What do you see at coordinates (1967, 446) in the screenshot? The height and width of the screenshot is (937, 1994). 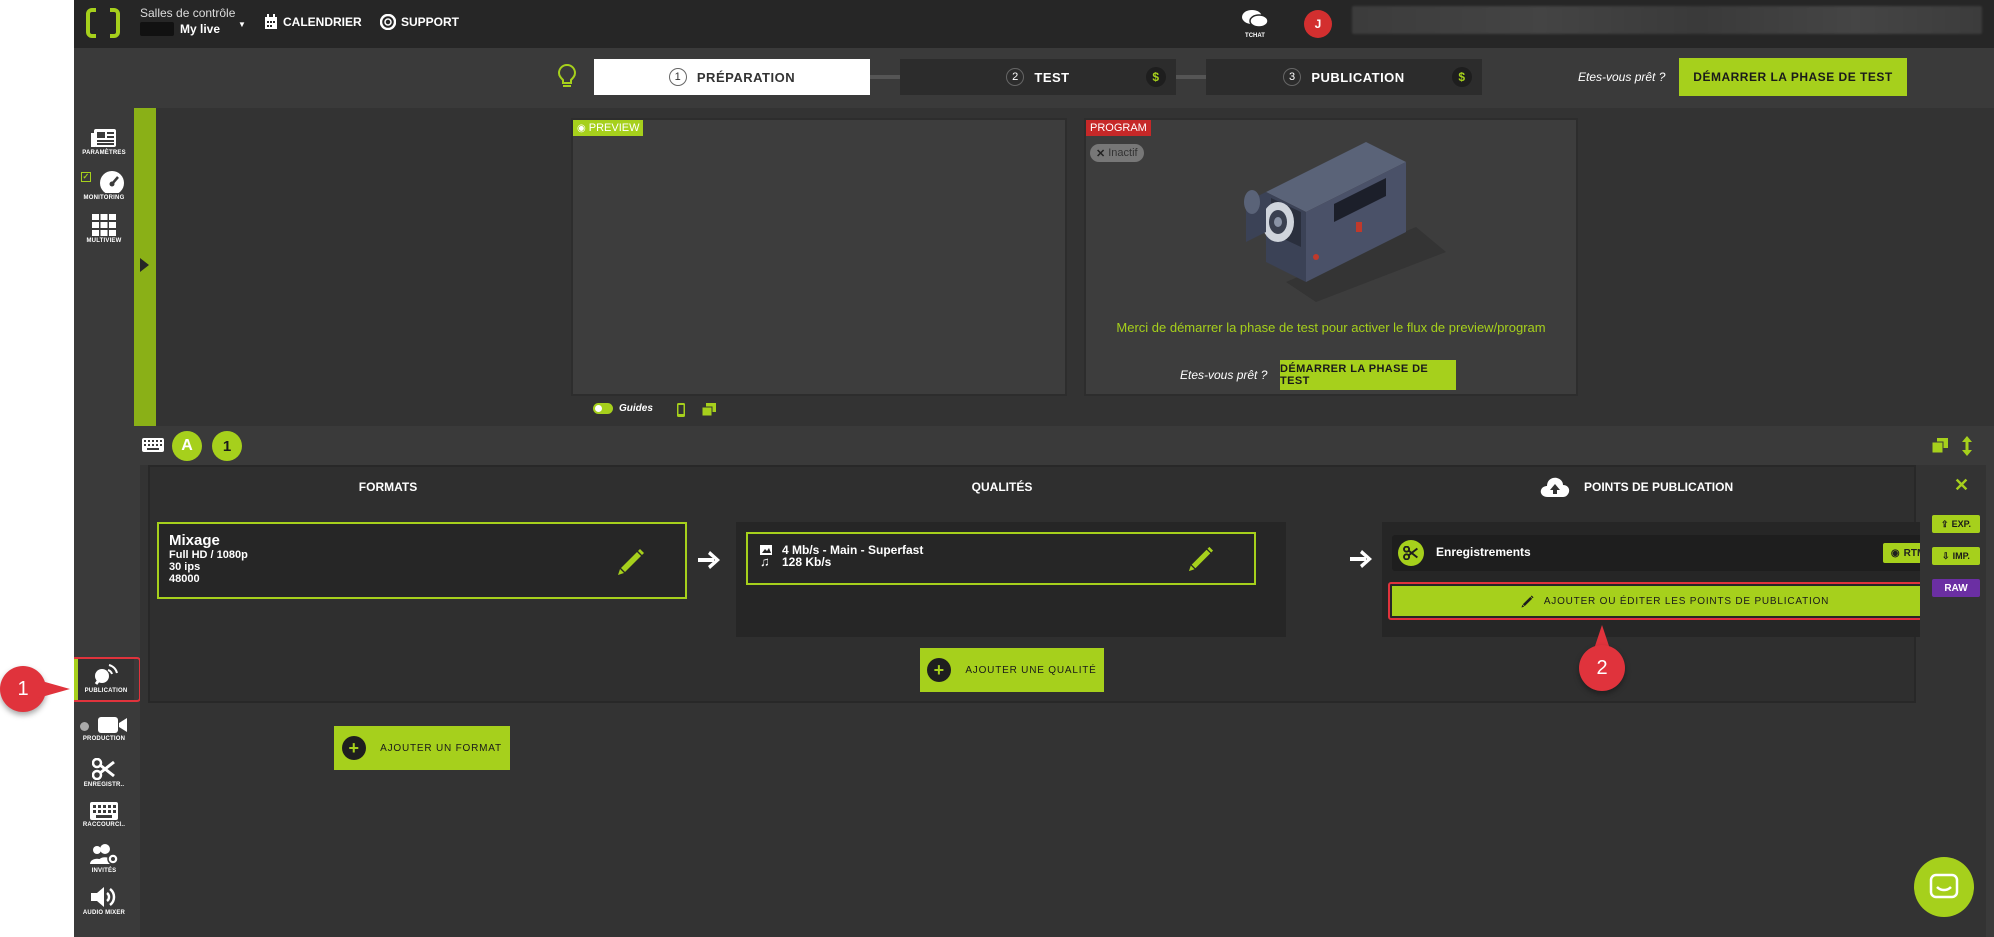 I see `resize-vertical-icon` at bounding box center [1967, 446].